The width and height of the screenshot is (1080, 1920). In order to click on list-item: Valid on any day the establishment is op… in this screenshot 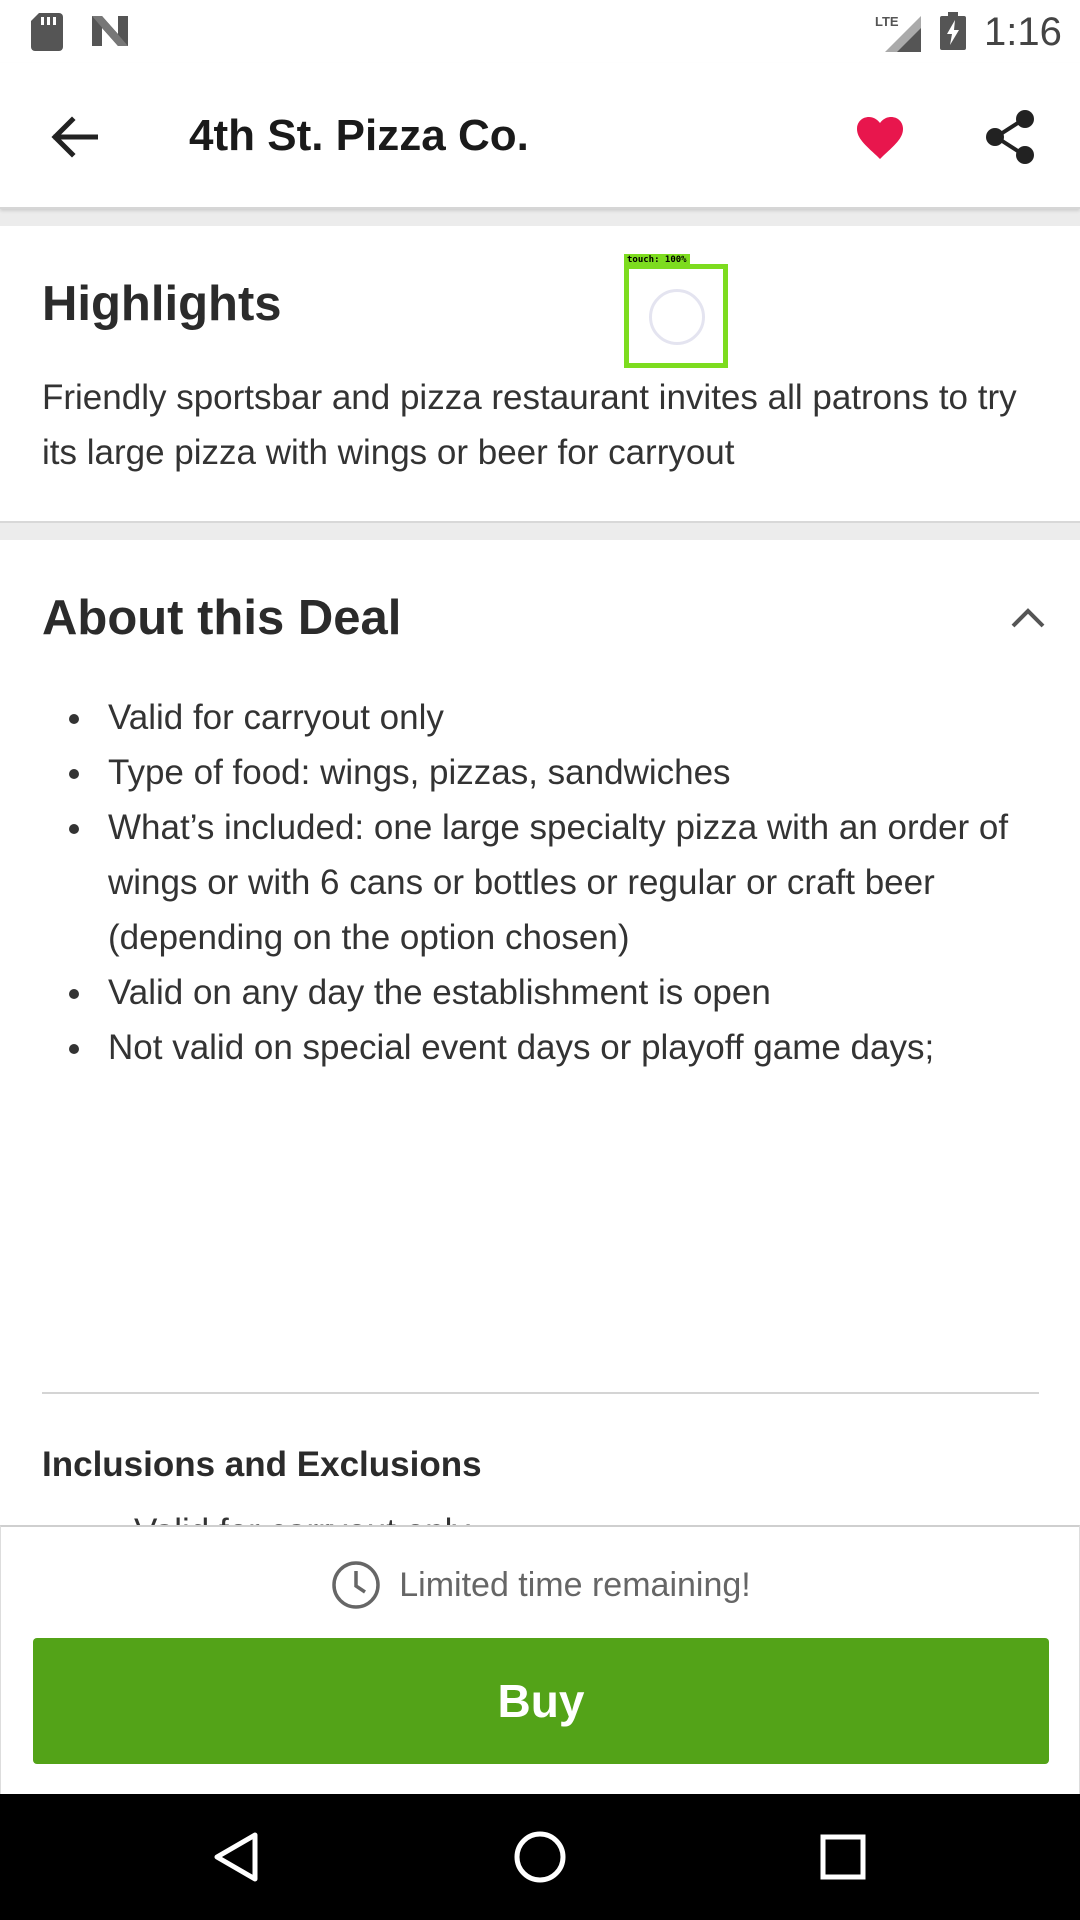, I will do `click(558, 992)`.